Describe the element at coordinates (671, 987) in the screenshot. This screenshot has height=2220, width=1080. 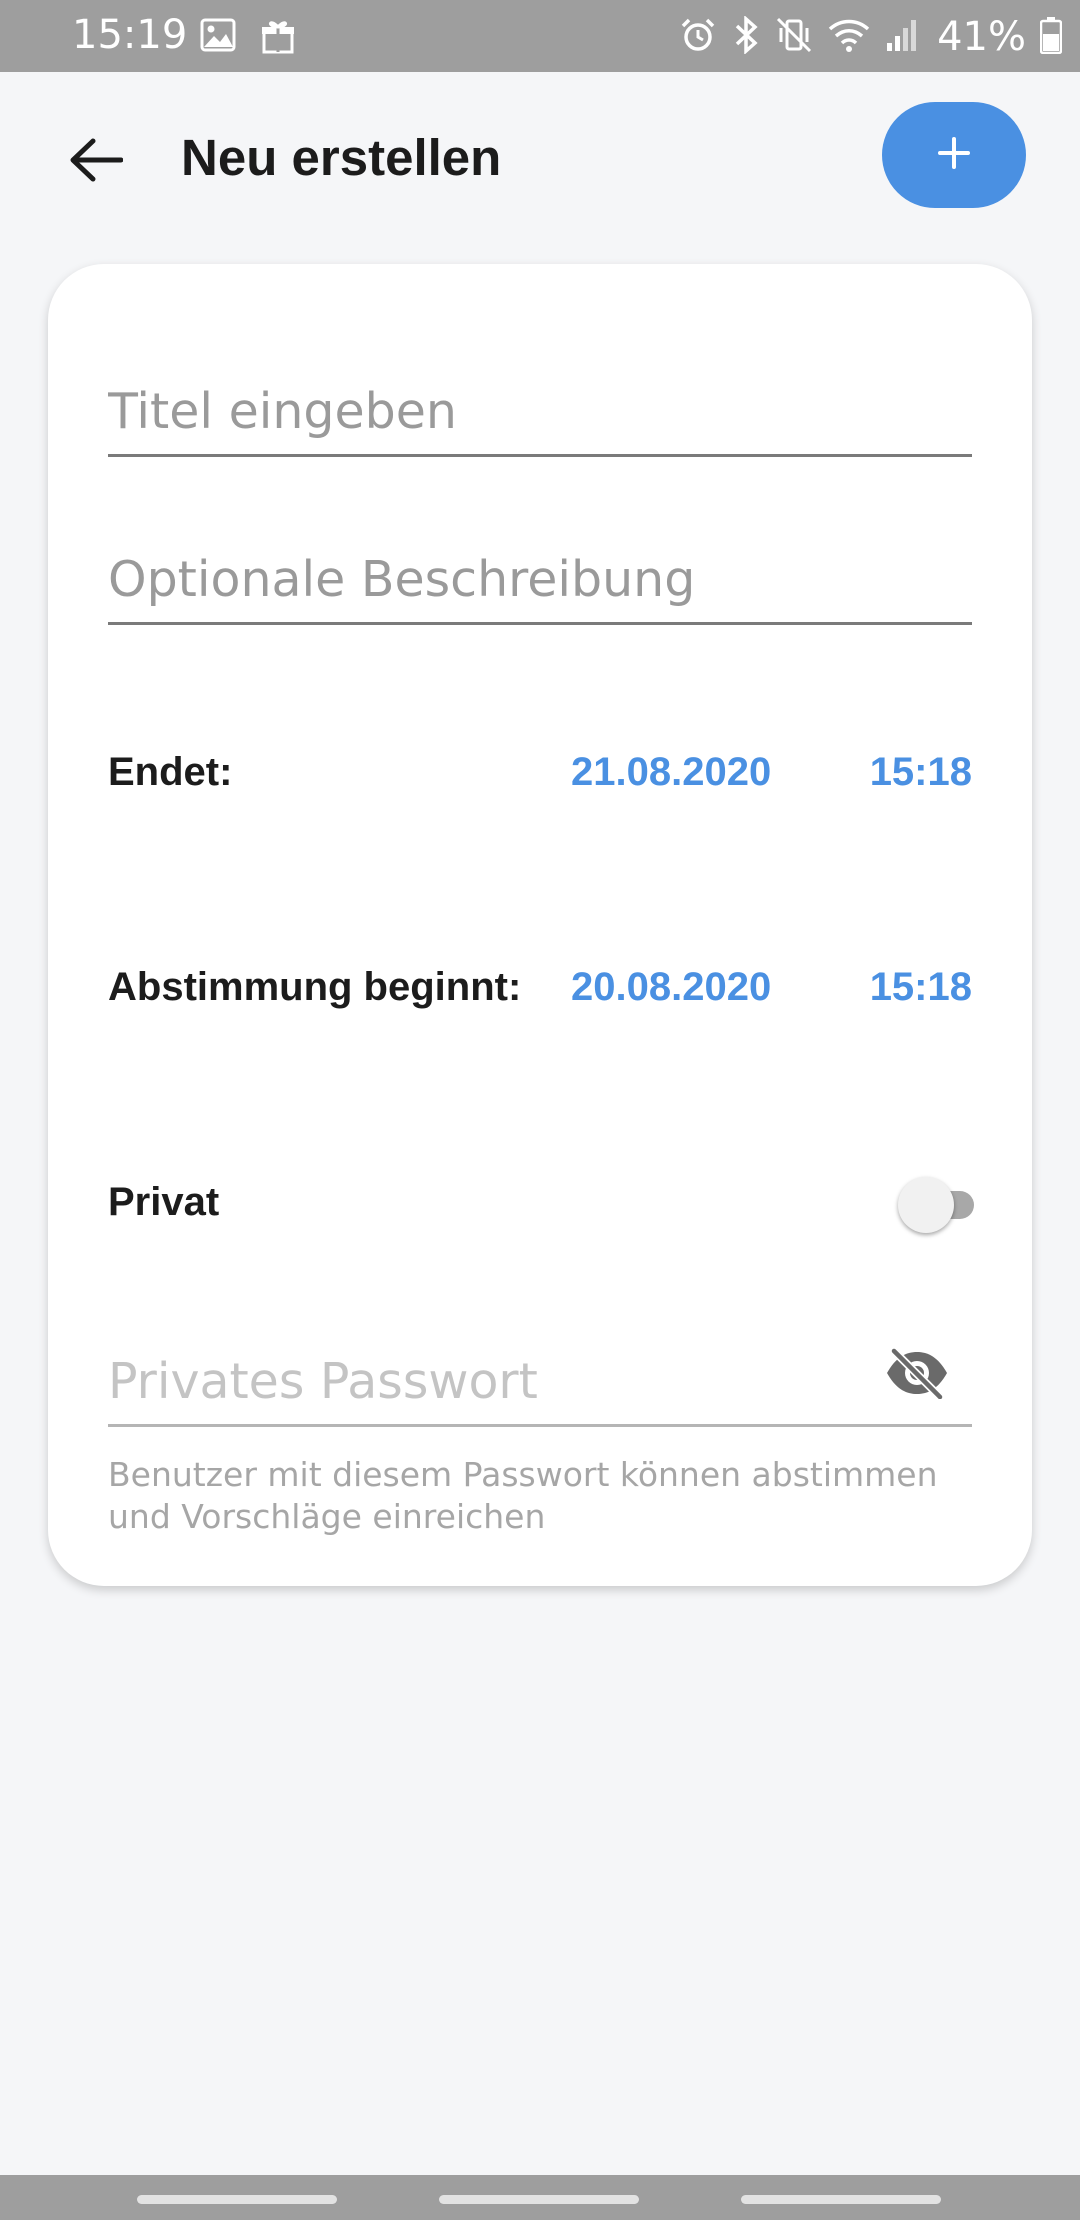
I see `starts-date-picker: 20.08.2020` at that location.